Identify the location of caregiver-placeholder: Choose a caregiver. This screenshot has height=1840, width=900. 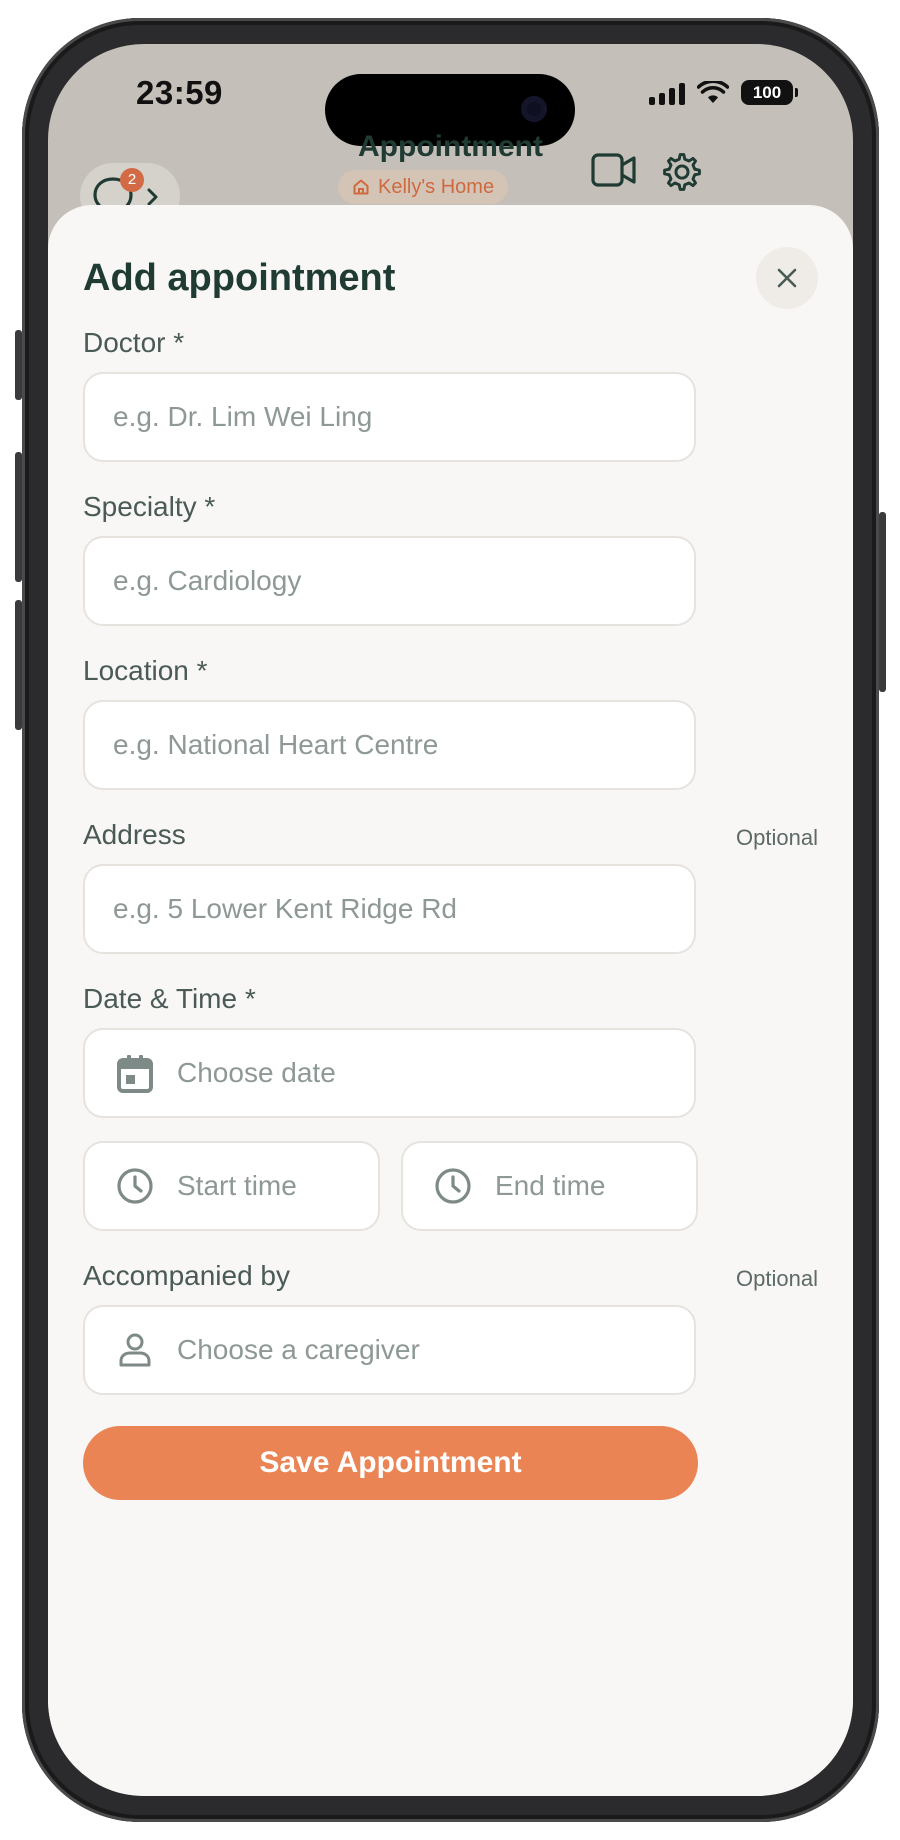
(298, 1349).